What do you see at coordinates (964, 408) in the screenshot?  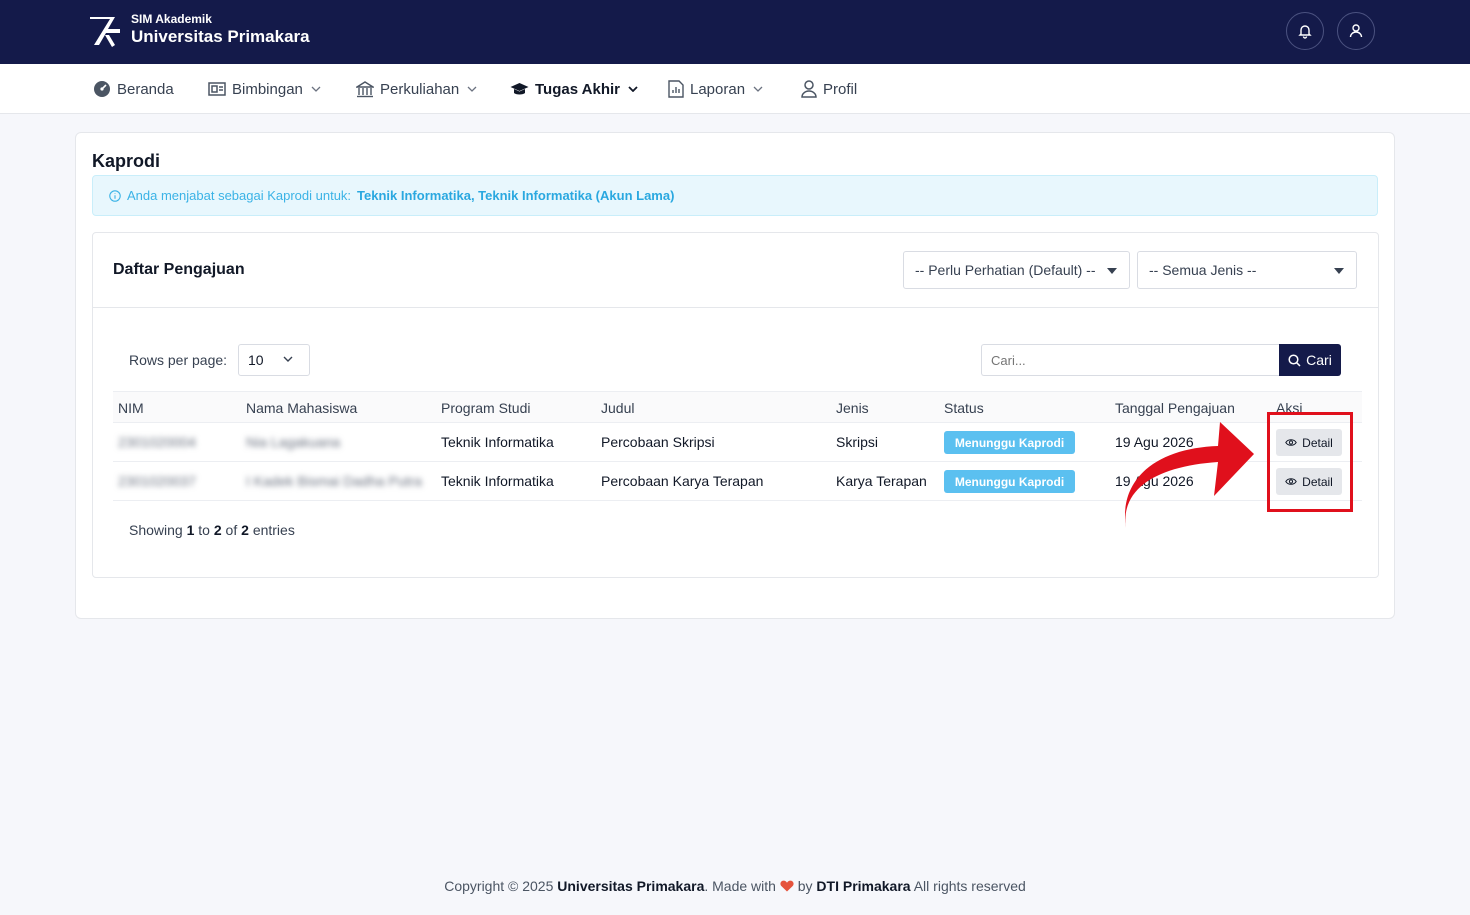 I see `column-status: Status` at bounding box center [964, 408].